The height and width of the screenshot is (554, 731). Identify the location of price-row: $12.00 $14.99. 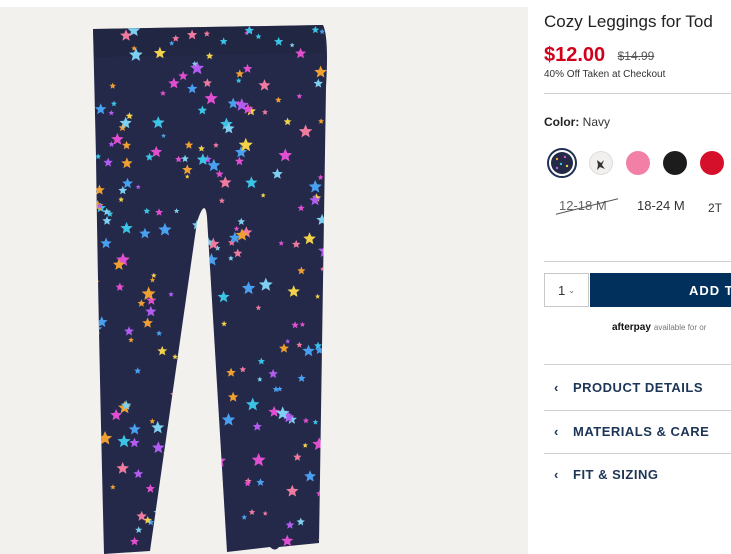
(599, 55).